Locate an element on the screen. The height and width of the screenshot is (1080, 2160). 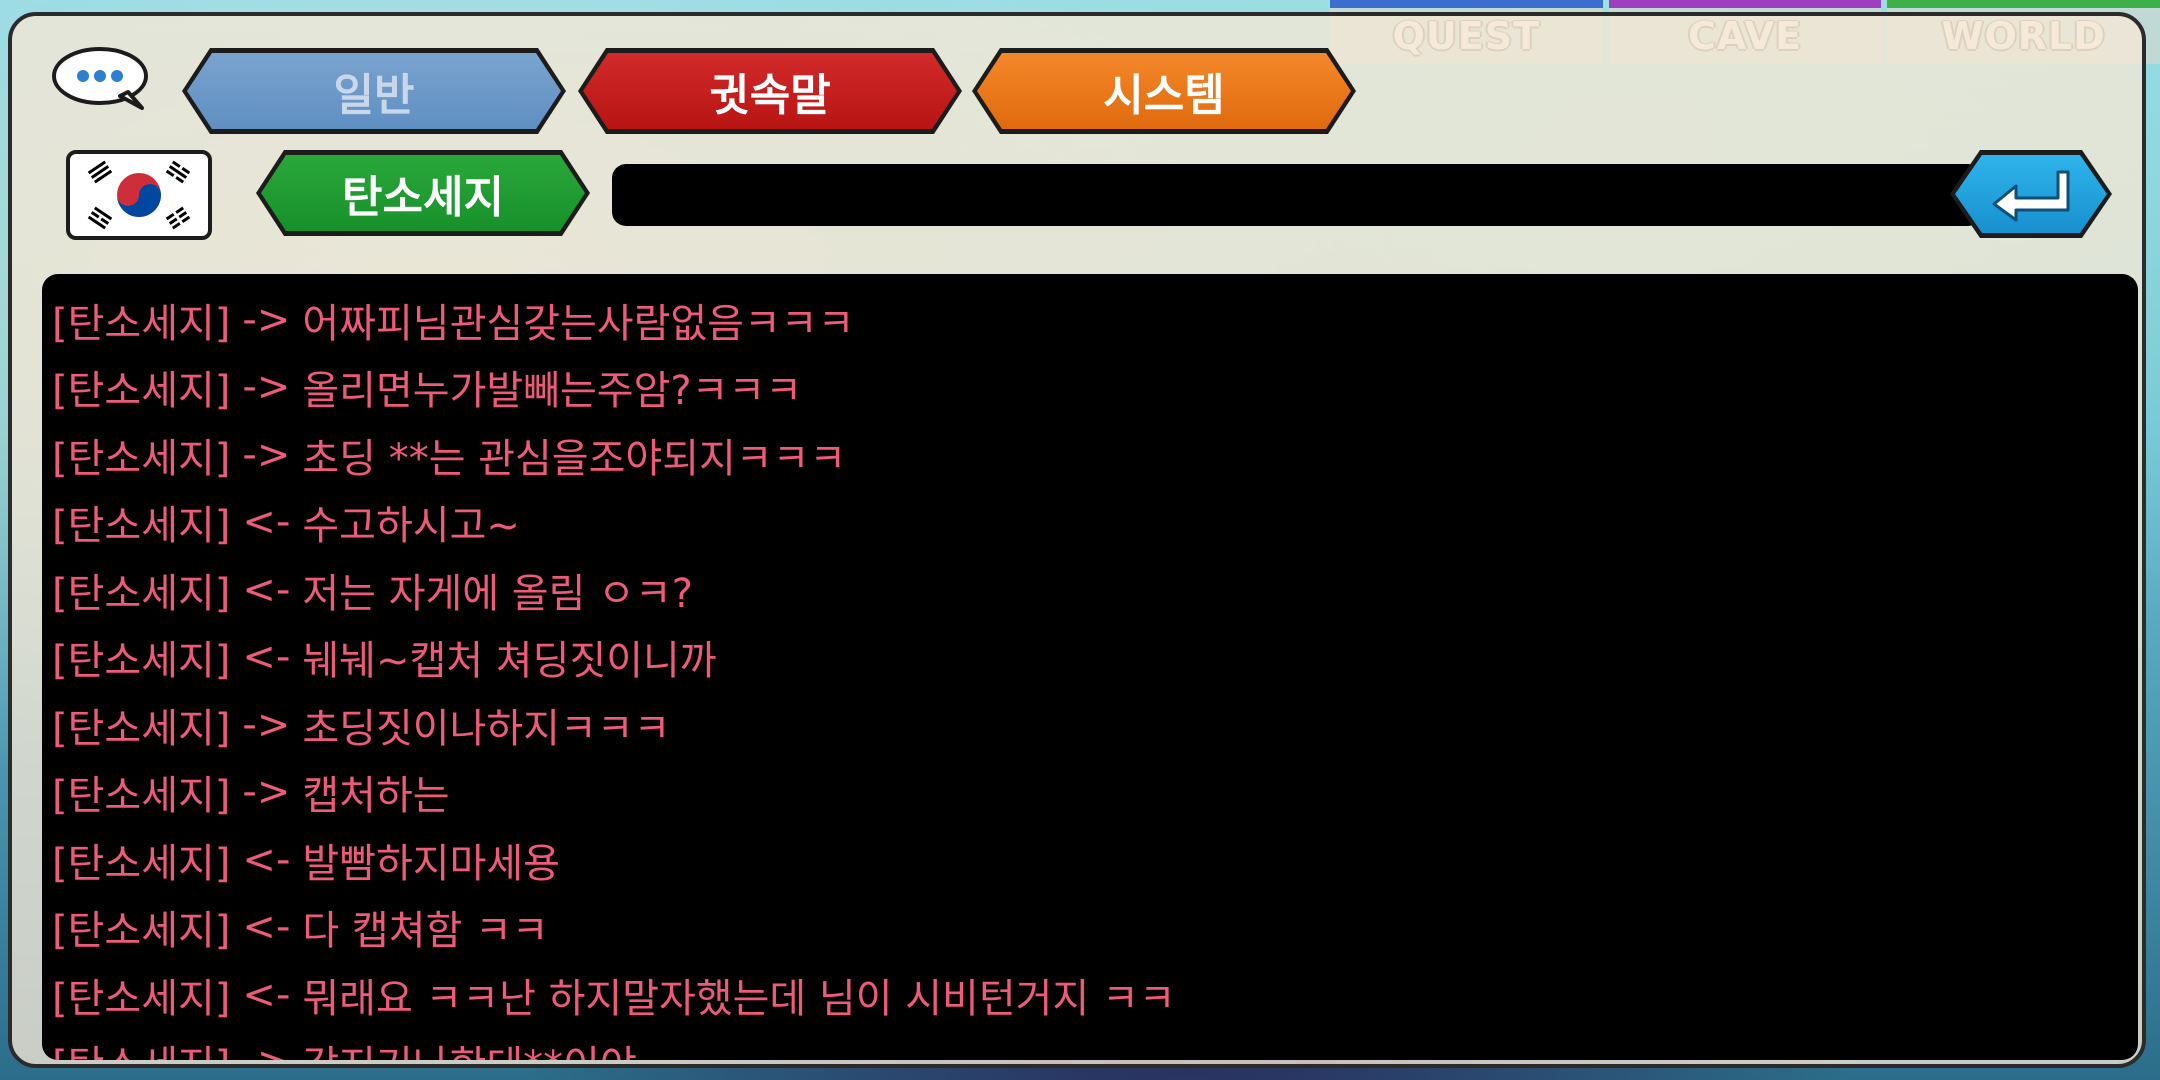
message-text: 뭐래요 ㅋㅋ난 하지말자했는데 님이 시비턴거지 ㅋㅋ is located at coordinates (739, 998).